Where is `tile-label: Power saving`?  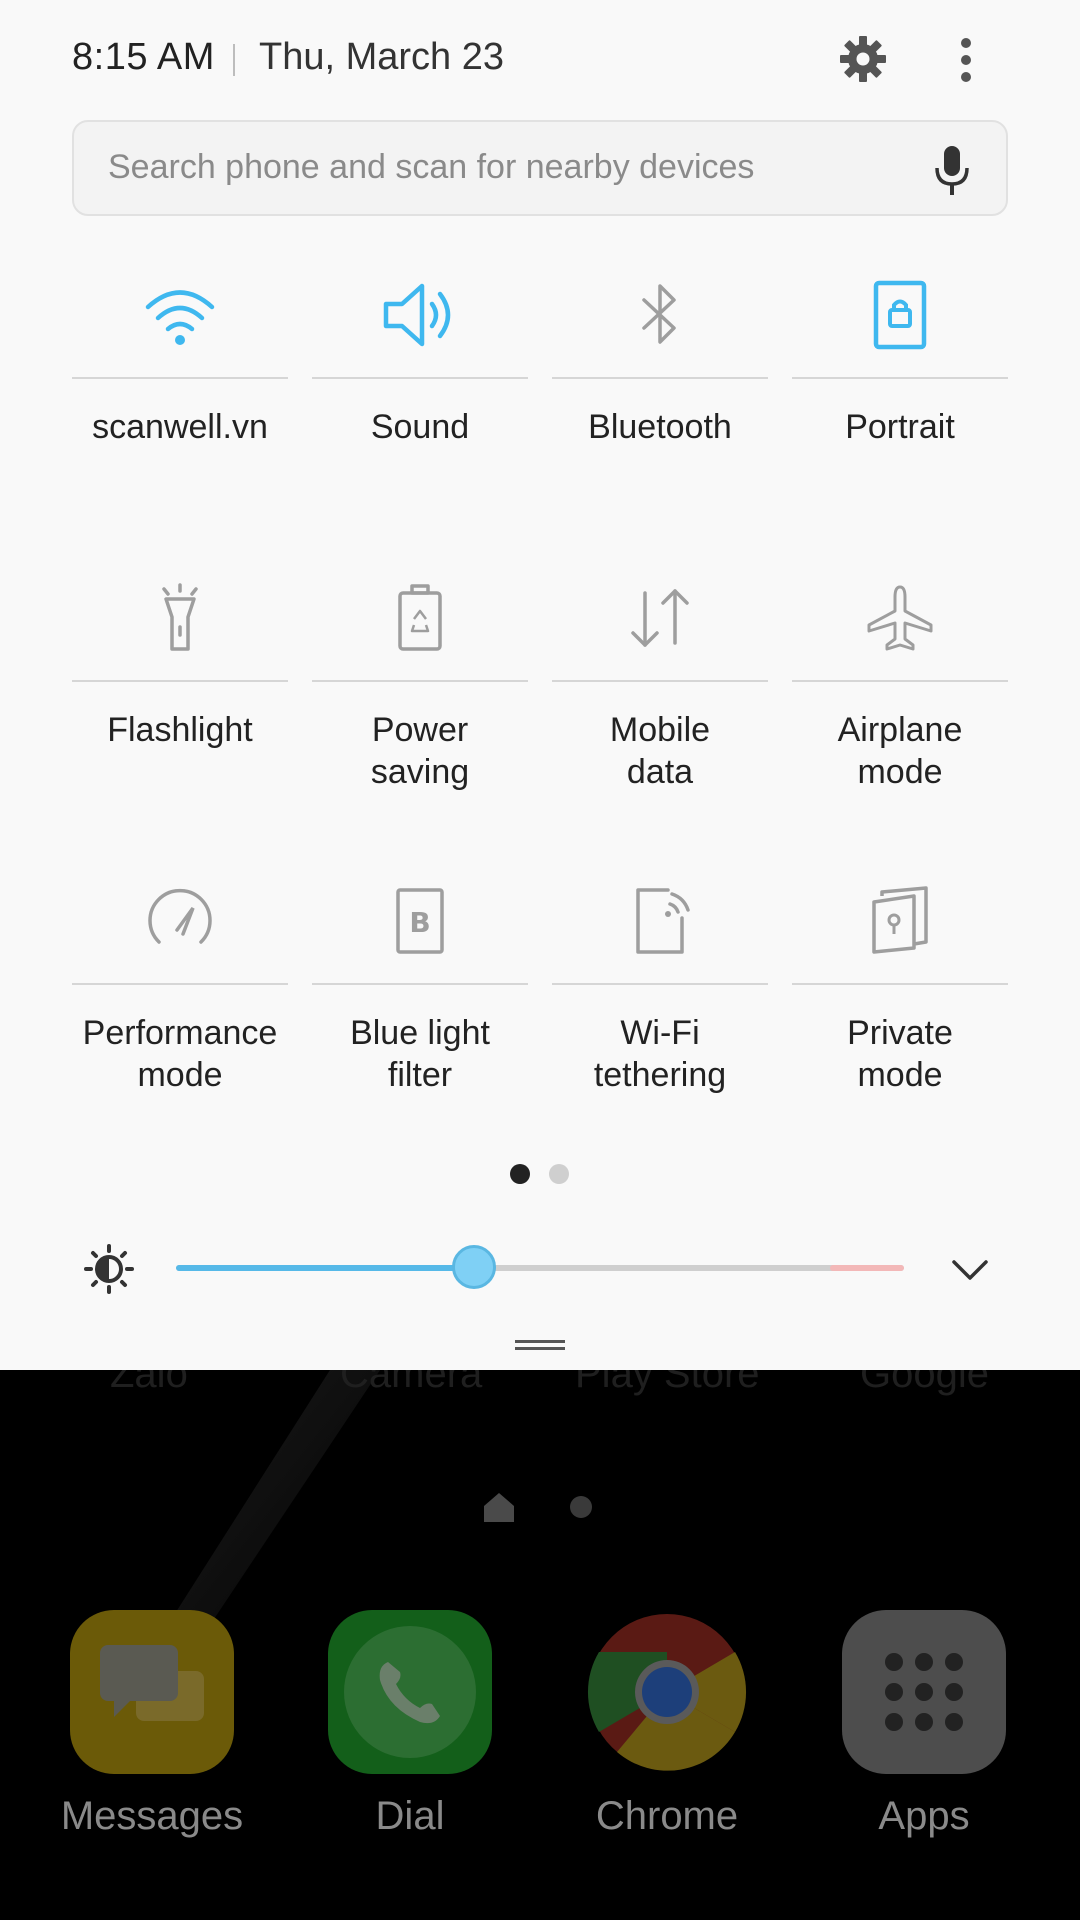 tile-label: Power saving is located at coordinates (420, 751).